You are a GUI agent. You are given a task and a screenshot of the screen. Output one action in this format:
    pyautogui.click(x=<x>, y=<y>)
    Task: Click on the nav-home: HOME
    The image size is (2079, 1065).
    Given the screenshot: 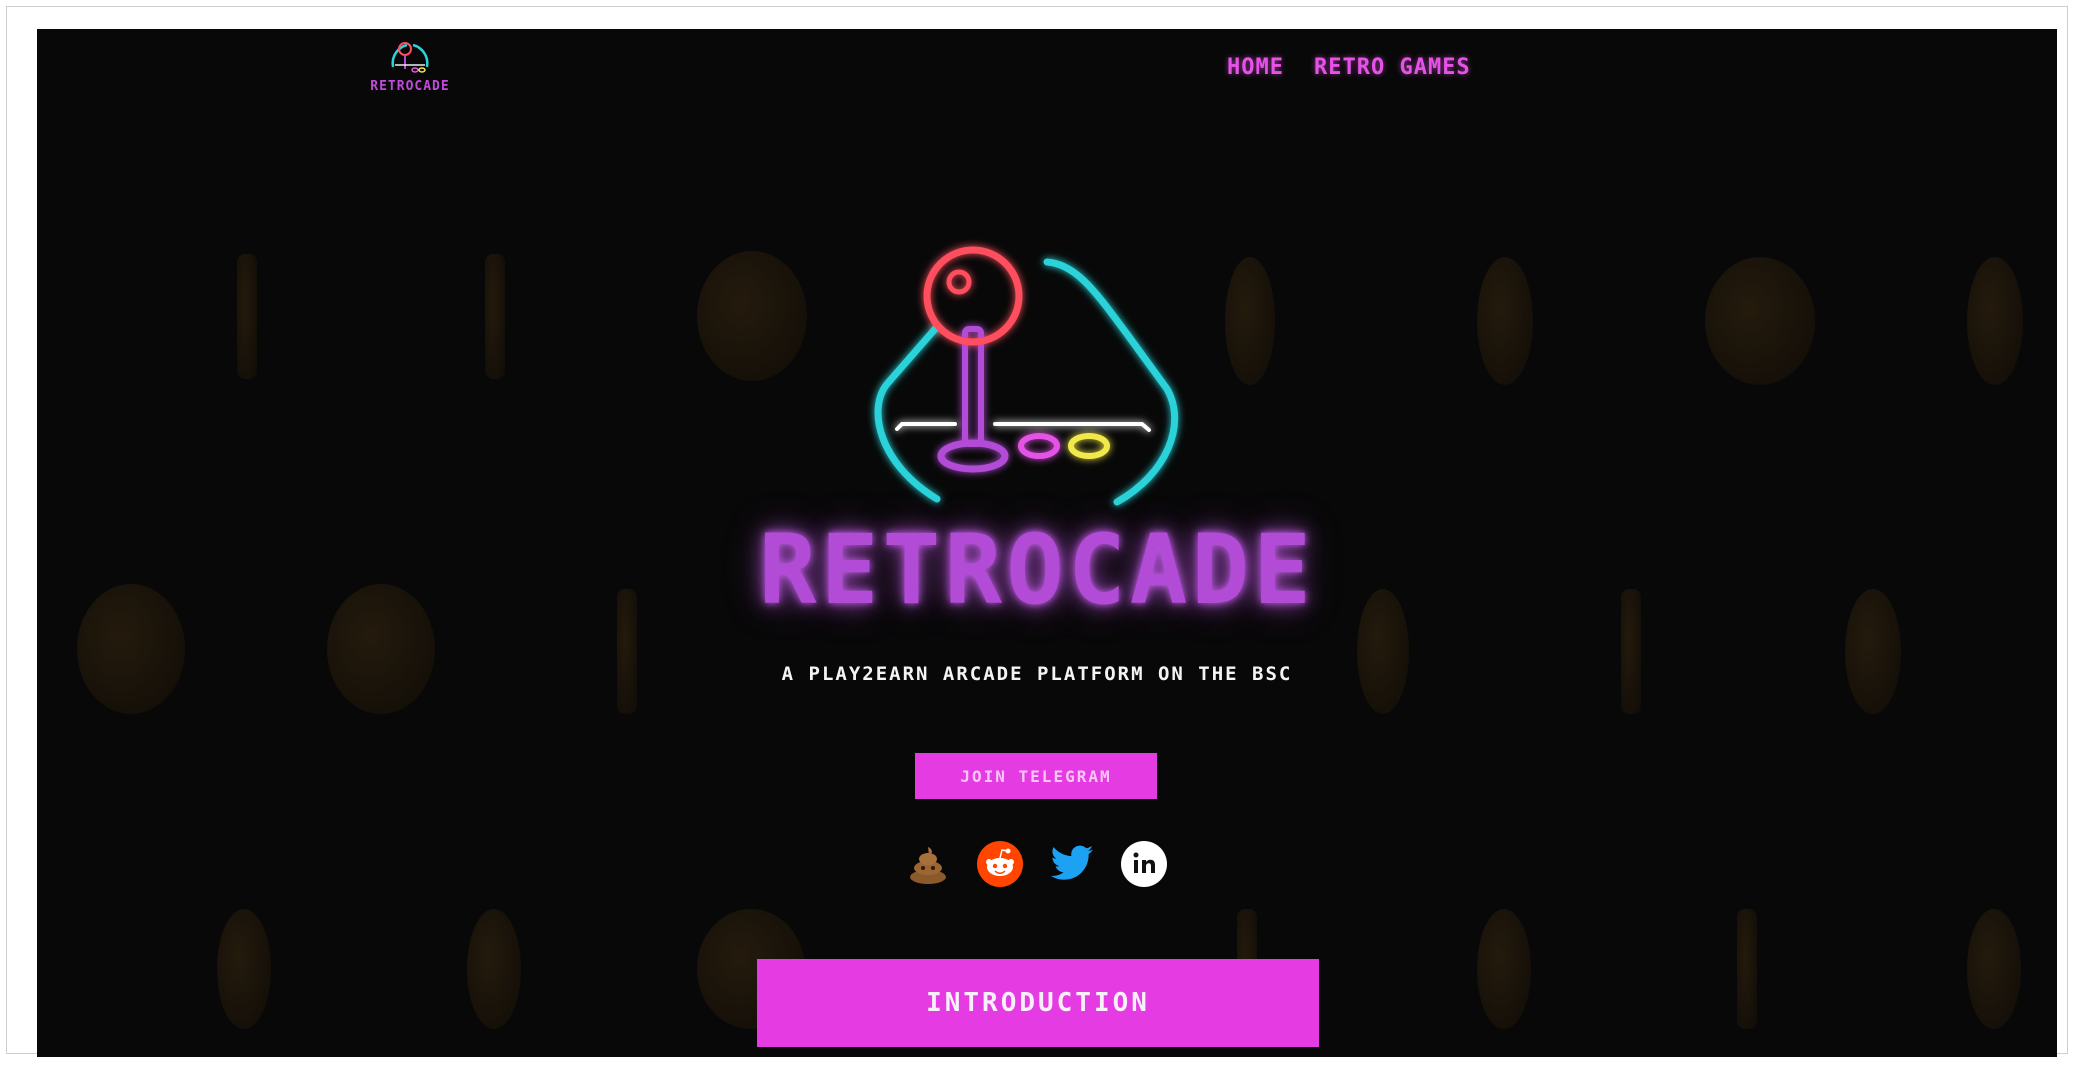 What is the action you would take?
    pyautogui.click(x=1255, y=67)
    